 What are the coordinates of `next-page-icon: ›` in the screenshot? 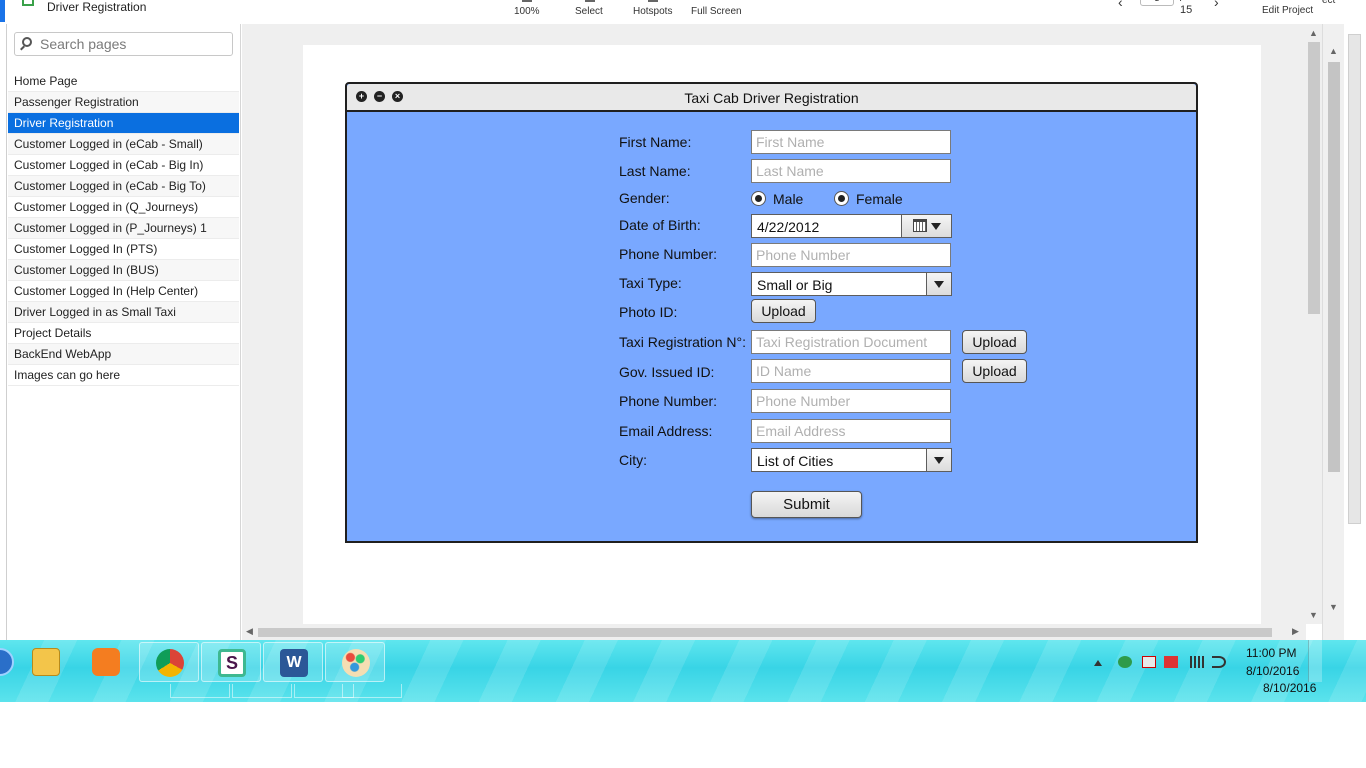 It's located at (1216, 5).